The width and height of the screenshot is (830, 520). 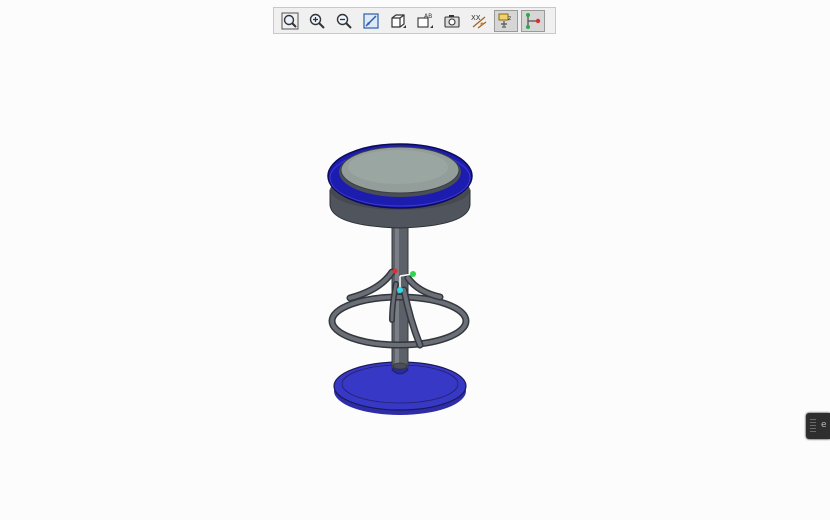 I want to click on saved-orientations-icon: AB, so click(x=425, y=20).